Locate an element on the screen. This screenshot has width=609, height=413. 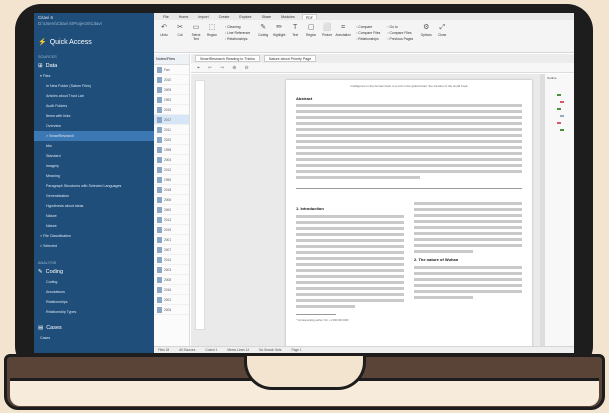
ribbon-group-item: ▫ Compare is located at coordinates (368, 27).